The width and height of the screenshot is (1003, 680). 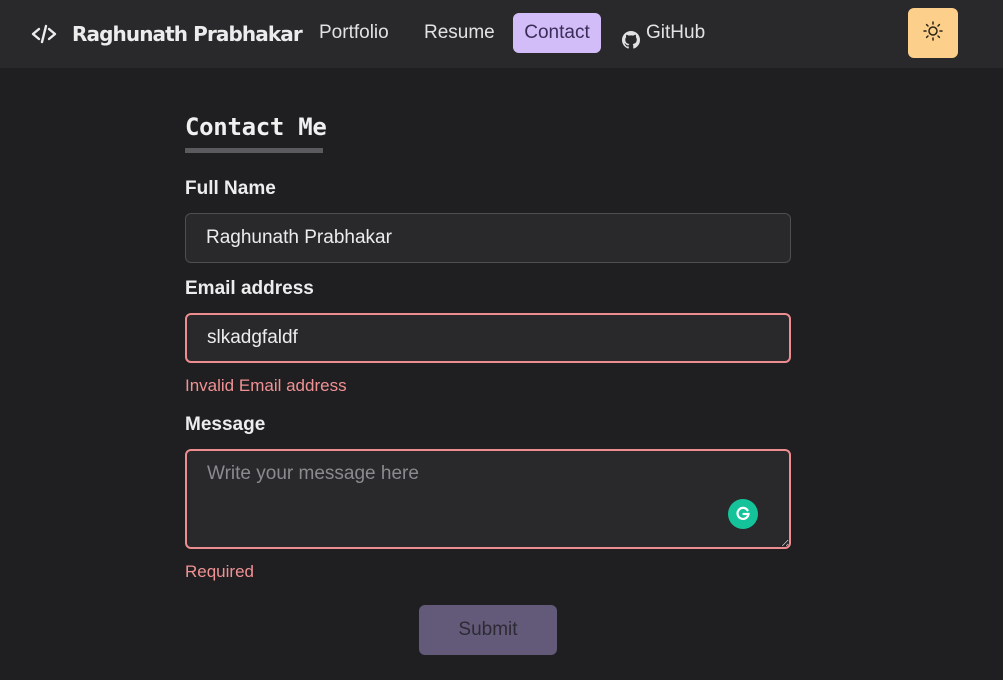 What do you see at coordinates (557, 33) in the screenshot?
I see `nav-link-contact: Contact` at bounding box center [557, 33].